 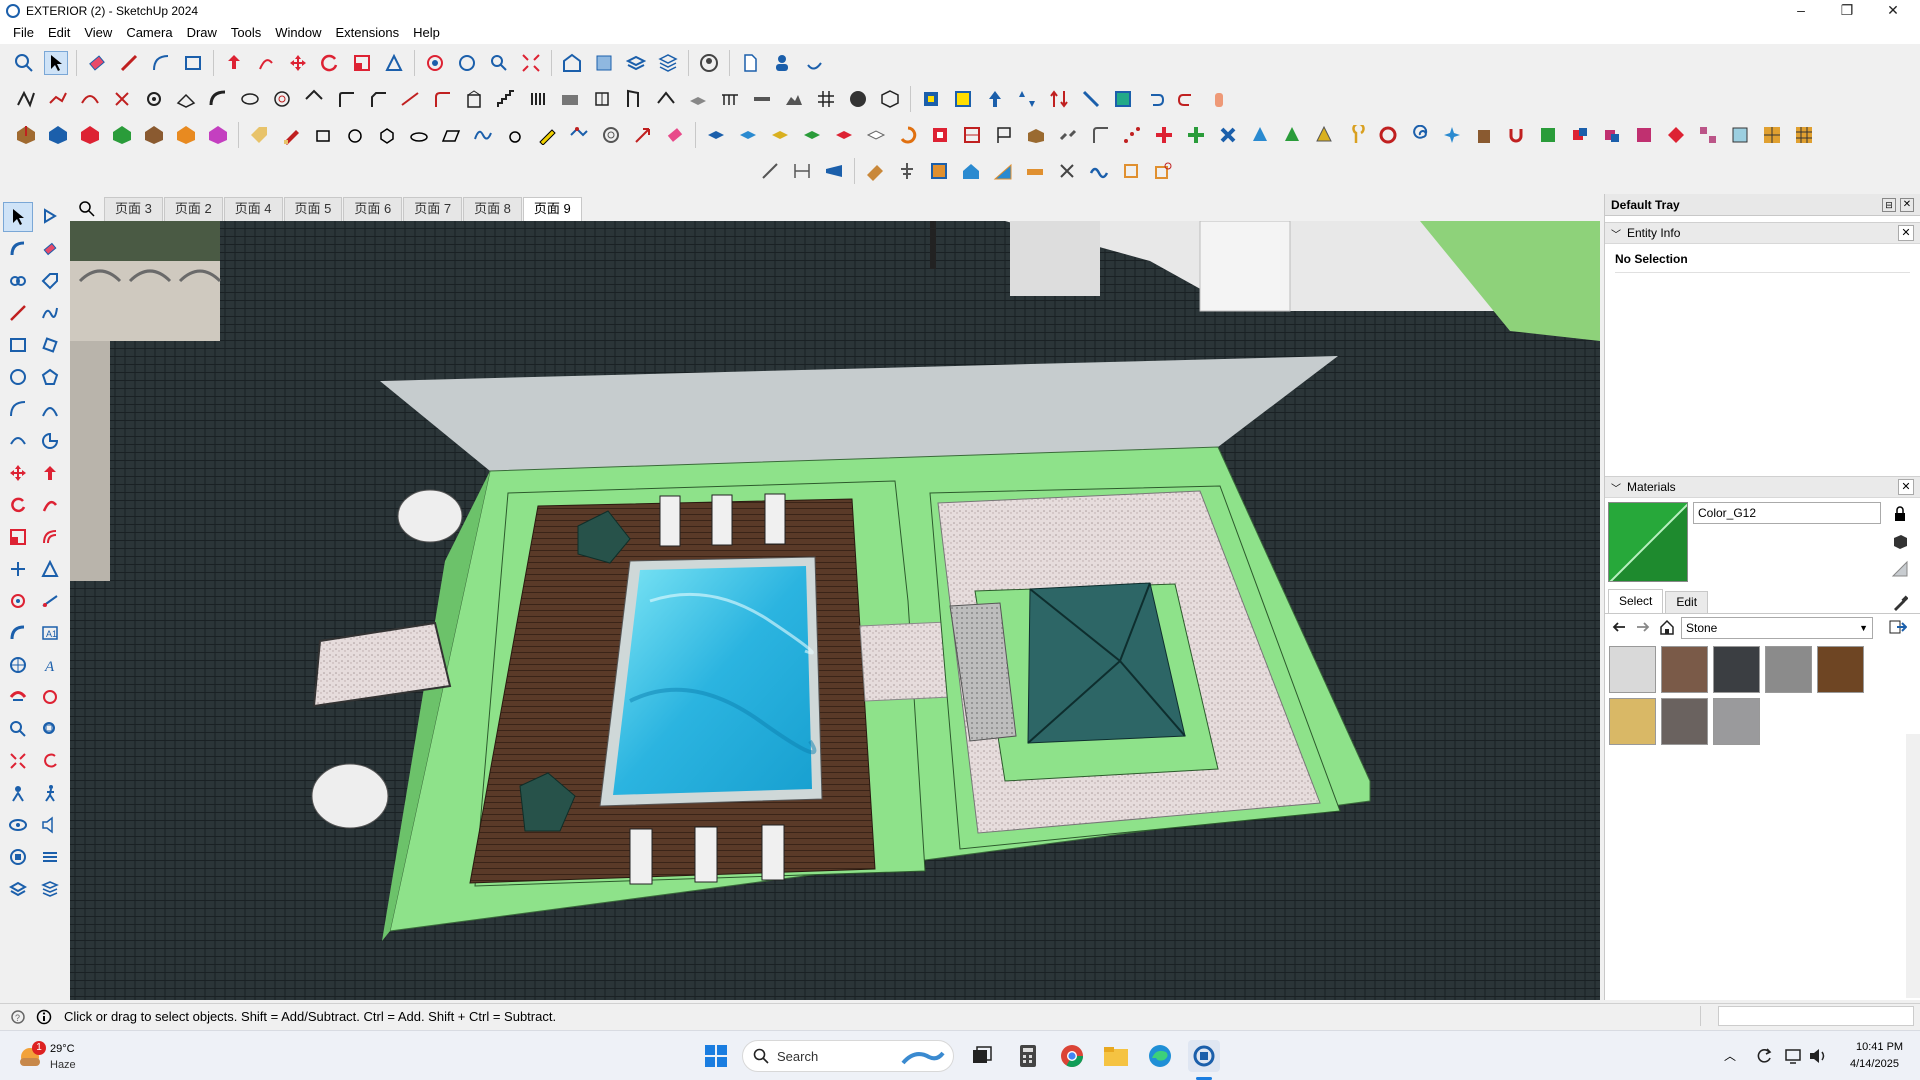 I want to click on flat-cyan-tile-icon, so click(x=748, y=135).